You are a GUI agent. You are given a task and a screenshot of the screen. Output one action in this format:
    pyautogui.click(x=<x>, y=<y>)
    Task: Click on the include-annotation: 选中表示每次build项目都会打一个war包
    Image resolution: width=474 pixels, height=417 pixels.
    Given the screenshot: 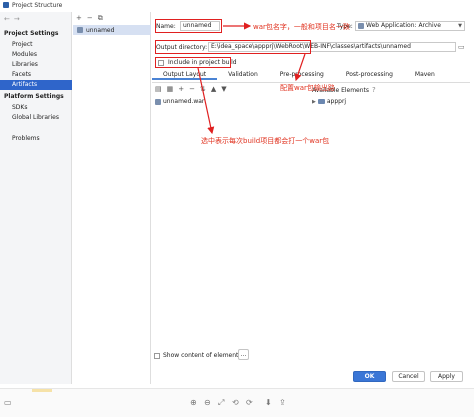 What is the action you would take?
    pyautogui.click(x=265, y=141)
    